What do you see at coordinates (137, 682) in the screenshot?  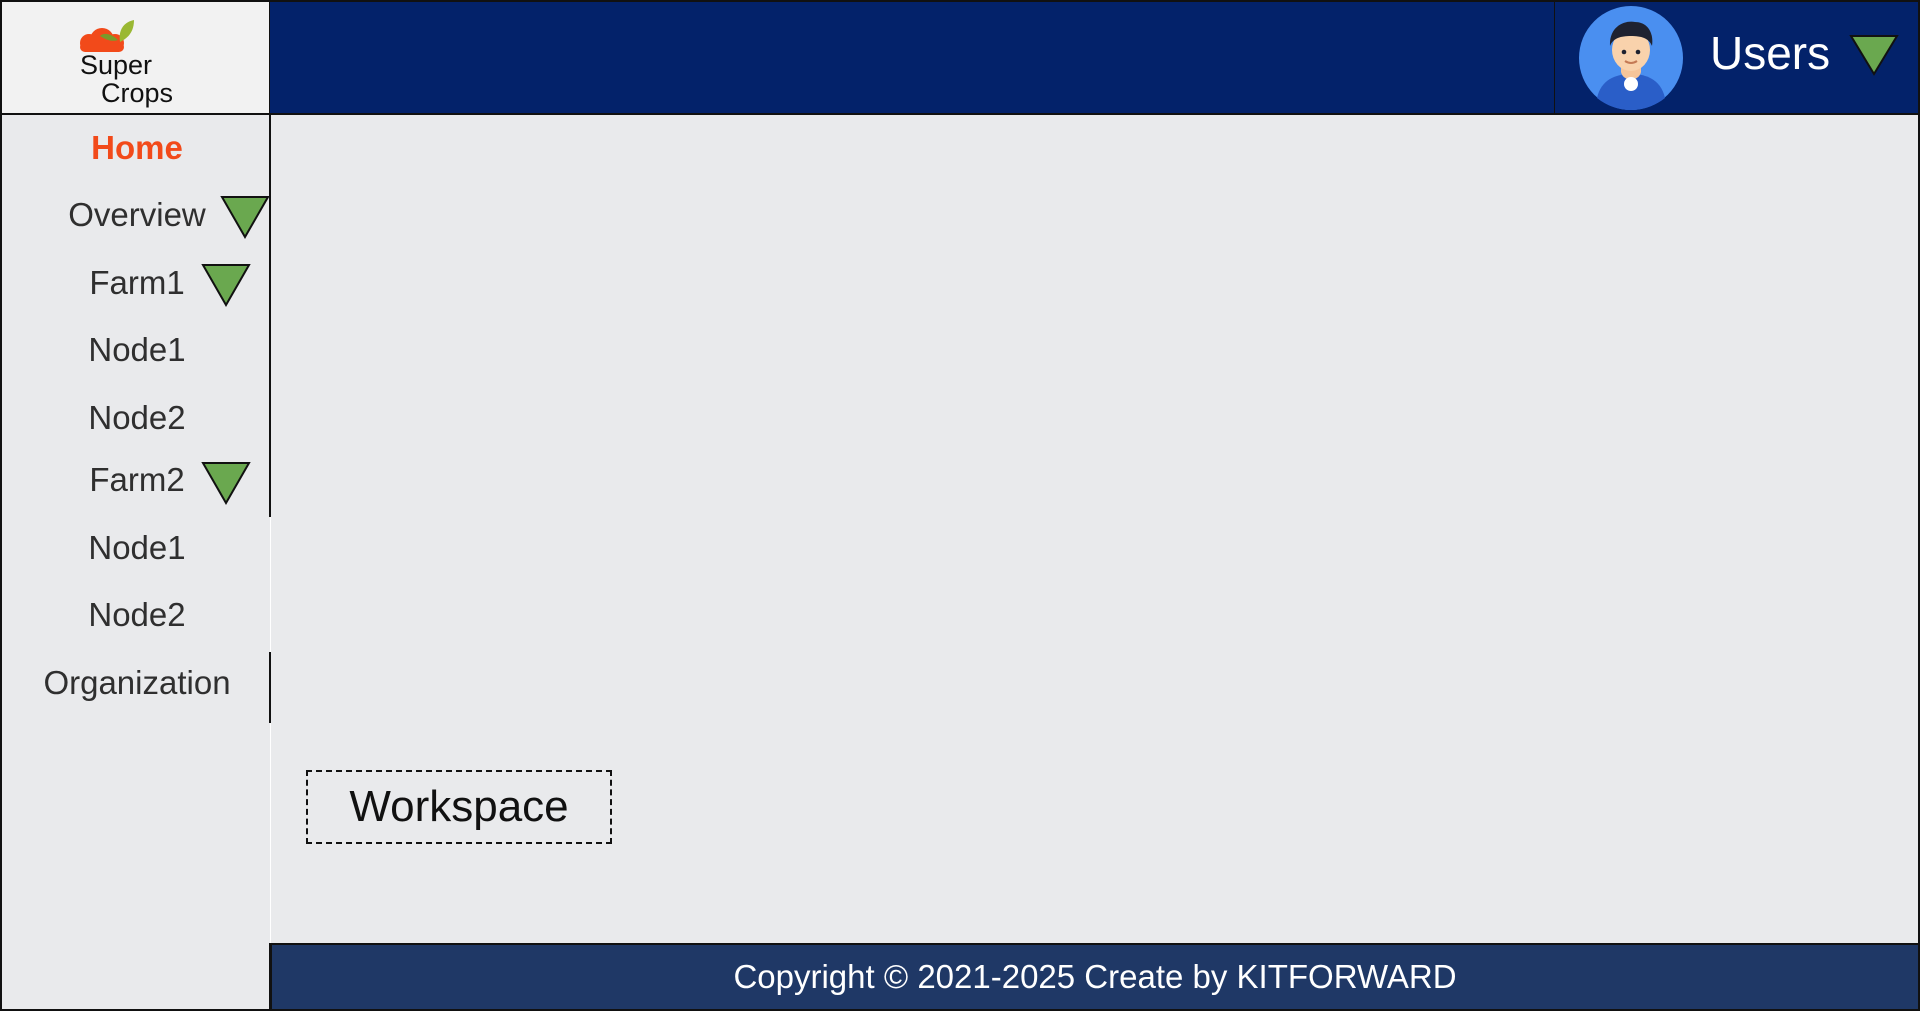 I see `sidebar-item-organization: Organization` at bounding box center [137, 682].